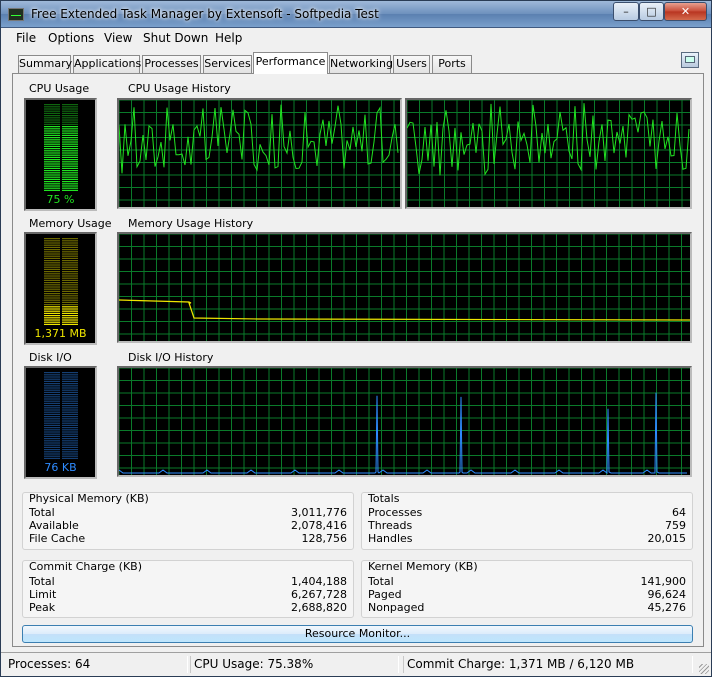 This screenshot has height=677, width=712. I want to click on menu-view: View, so click(118, 38).